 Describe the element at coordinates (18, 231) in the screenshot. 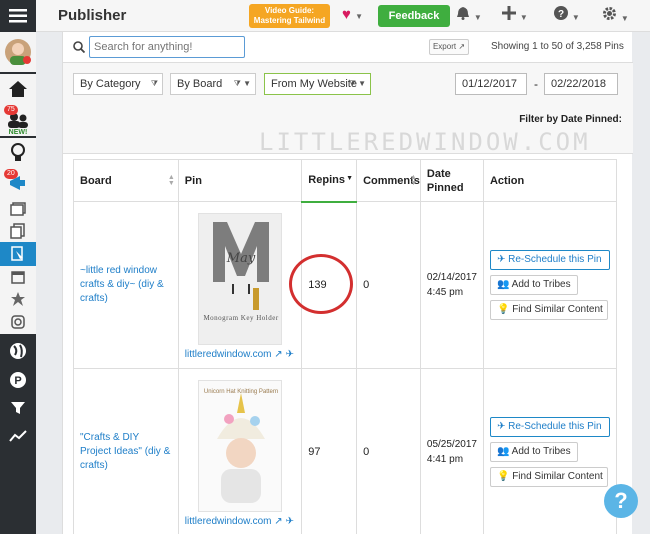

I see `sidebar-item-board-lists` at that location.